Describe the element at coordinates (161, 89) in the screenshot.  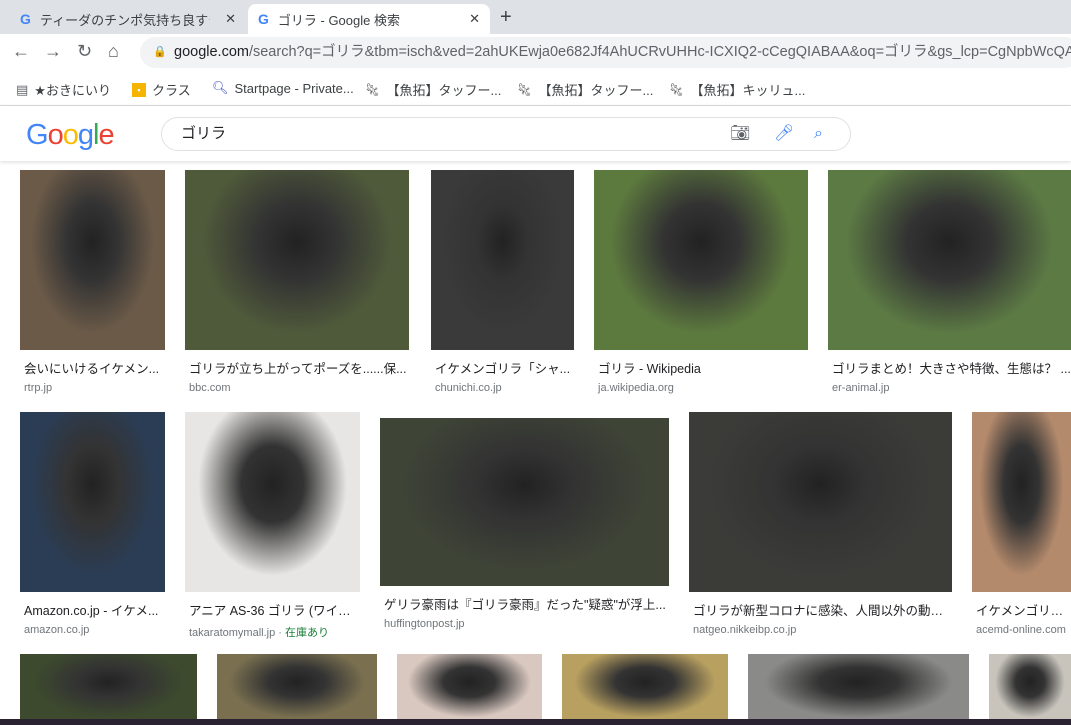
I see `bookmark-class: ▪ クラス` at that location.